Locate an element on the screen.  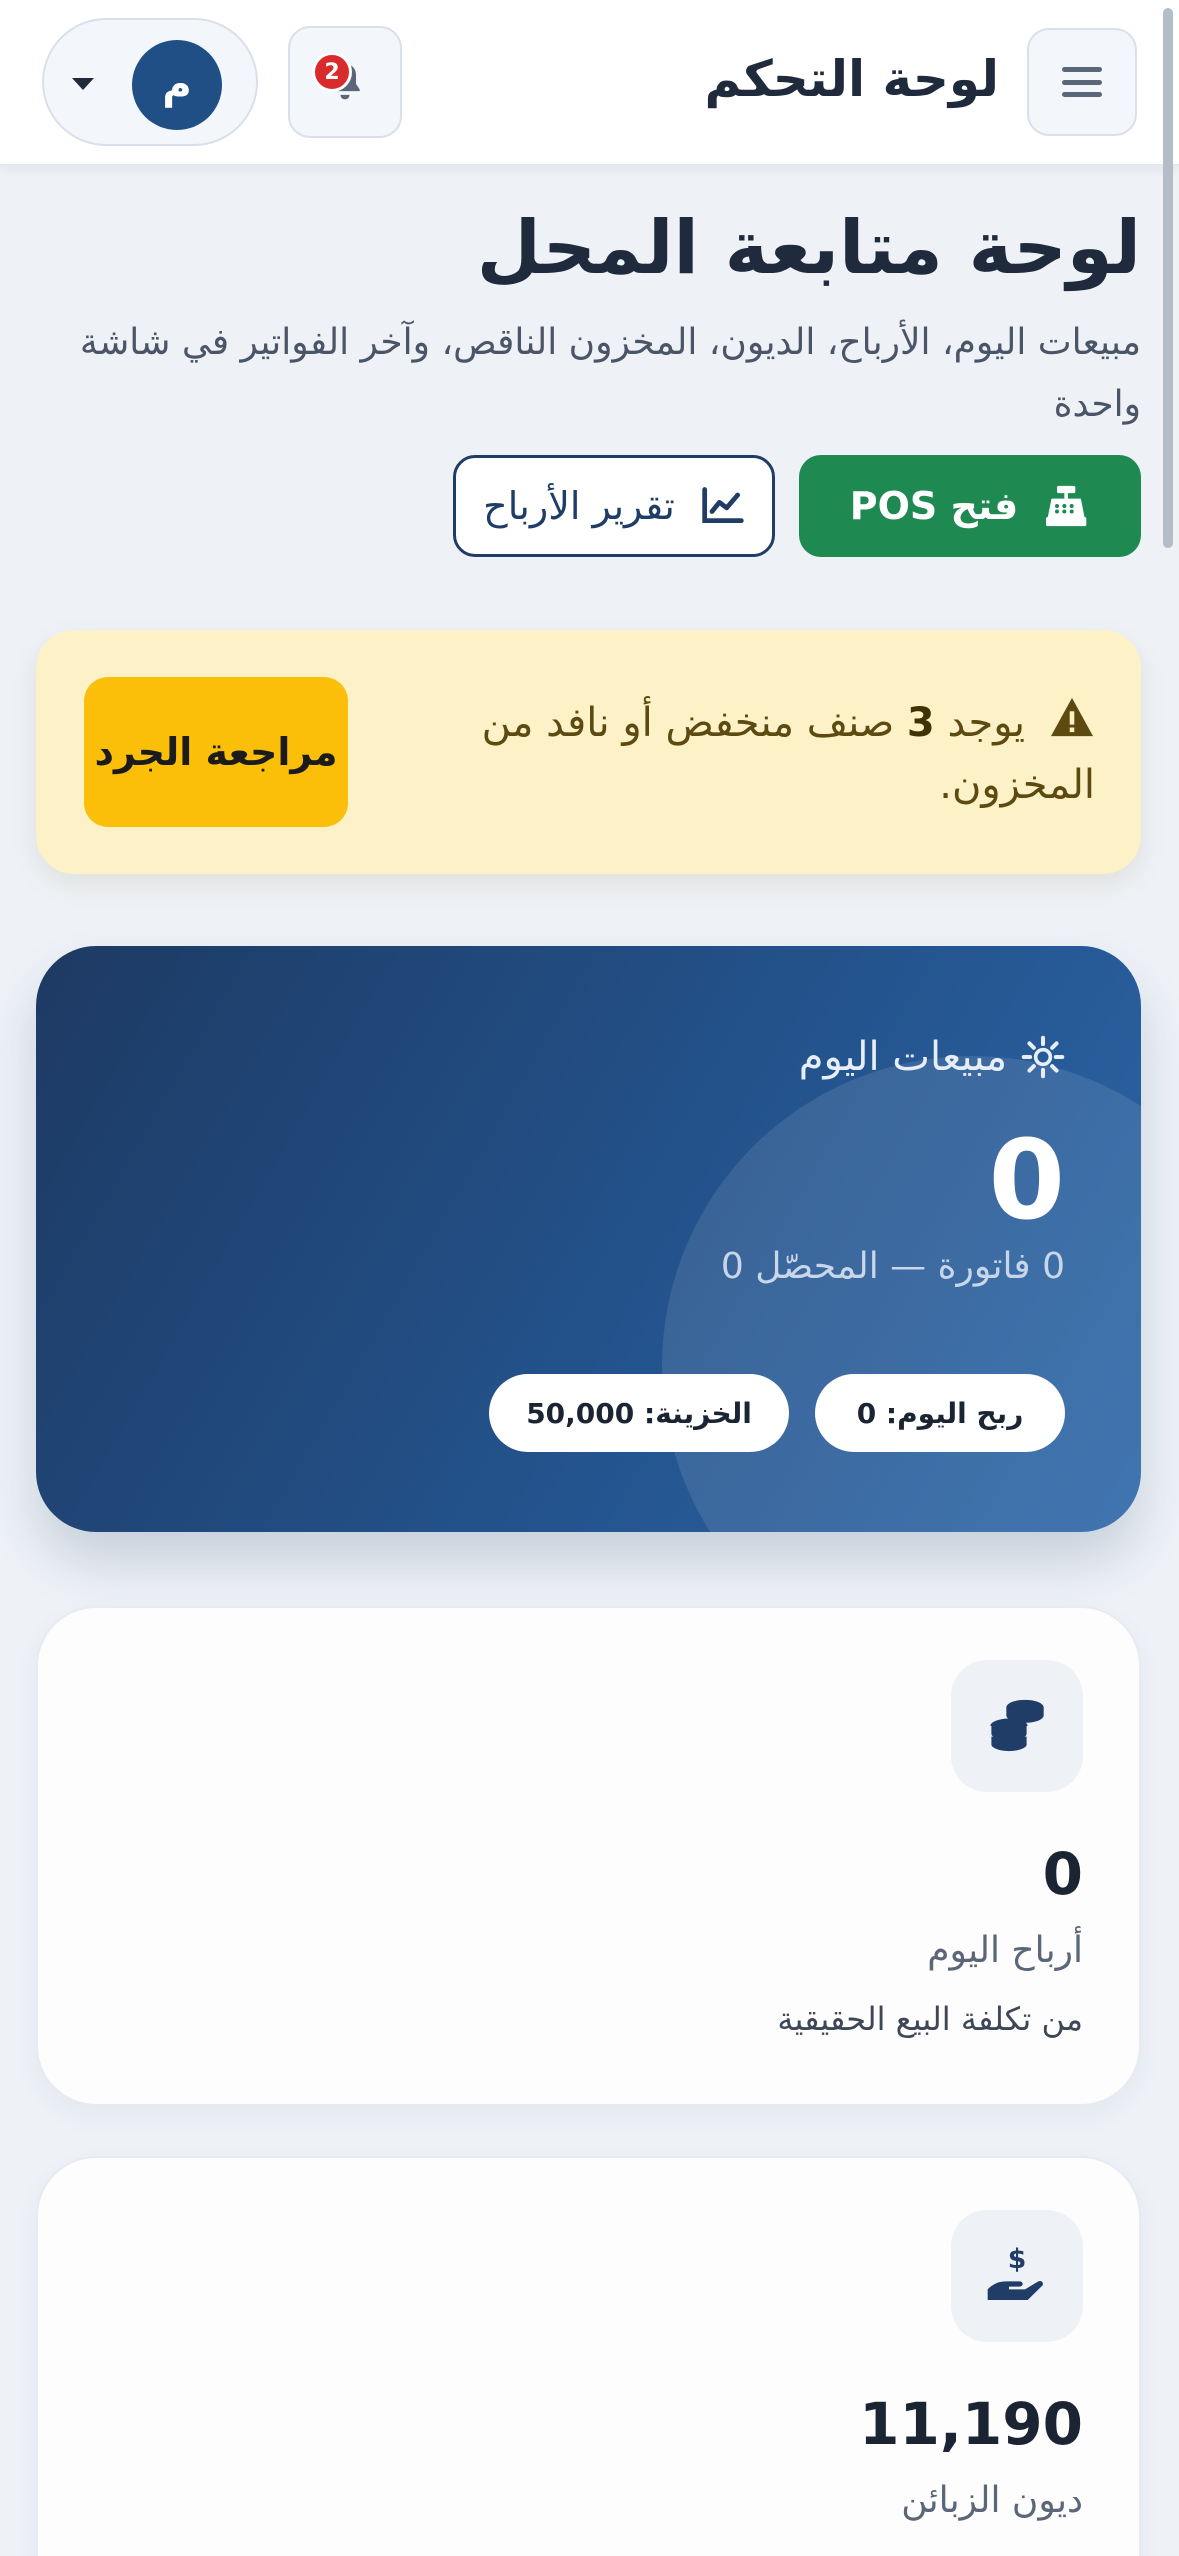
customer-debts-label: ديون الزبائن is located at coordinates (992, 2500).